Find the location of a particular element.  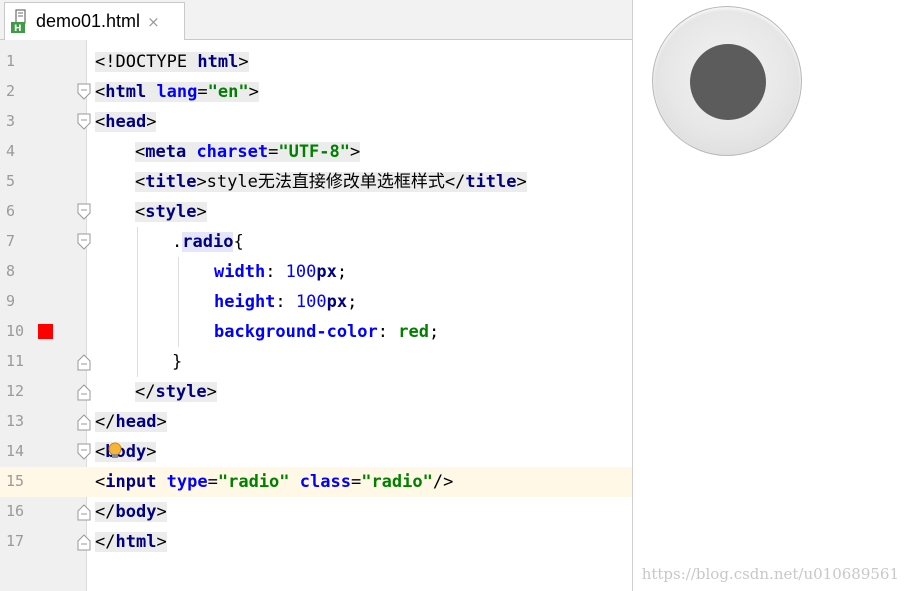

code-text: </body> is located at coordinates (131, 512).